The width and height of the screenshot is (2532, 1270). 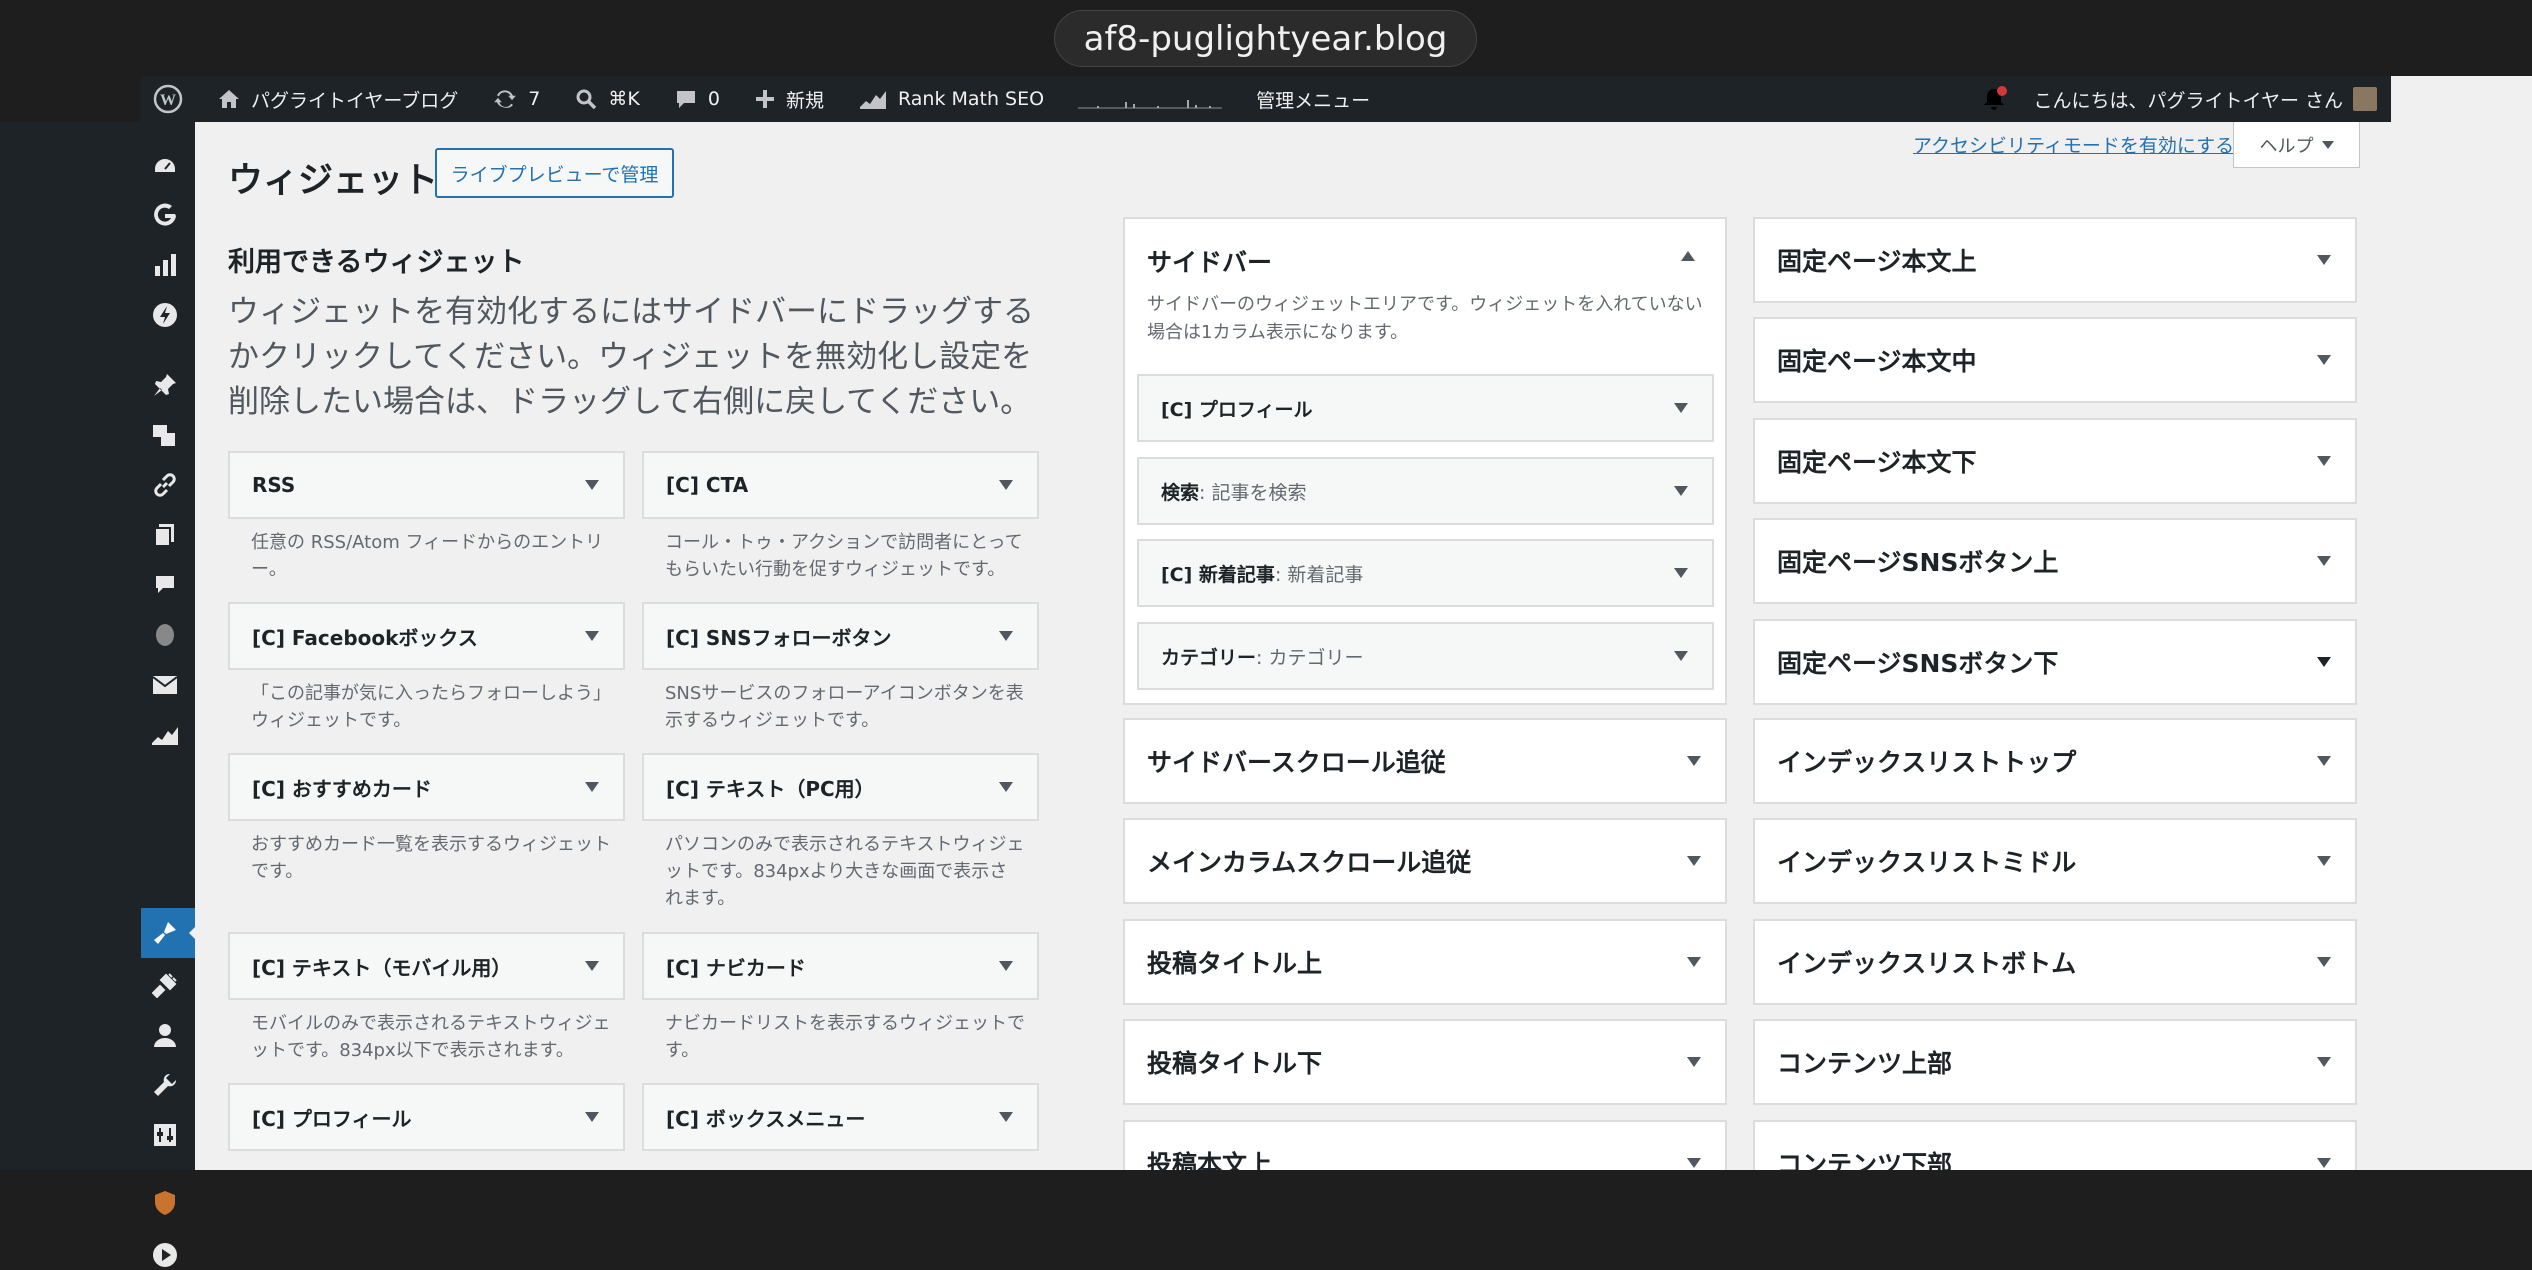 I want to click on sidebar-widget-profile: [C] プロフィール, so click(x=1425, y=408).